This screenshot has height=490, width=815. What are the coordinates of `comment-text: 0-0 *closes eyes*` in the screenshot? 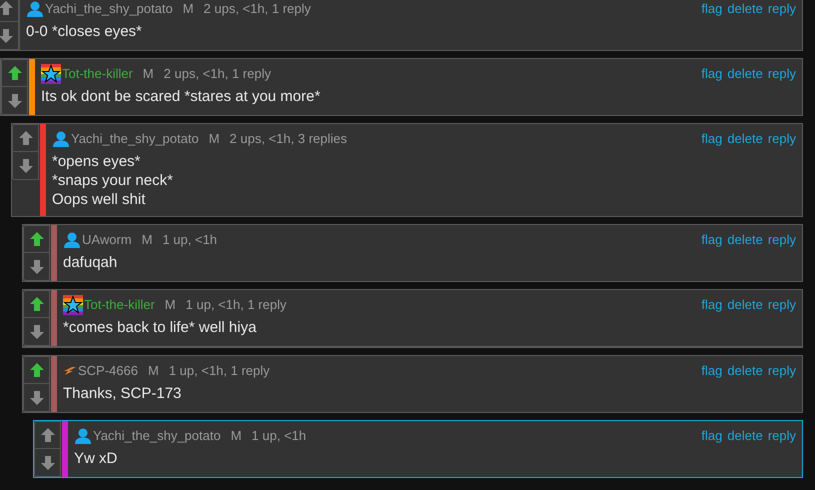 It's located at (84, 31).